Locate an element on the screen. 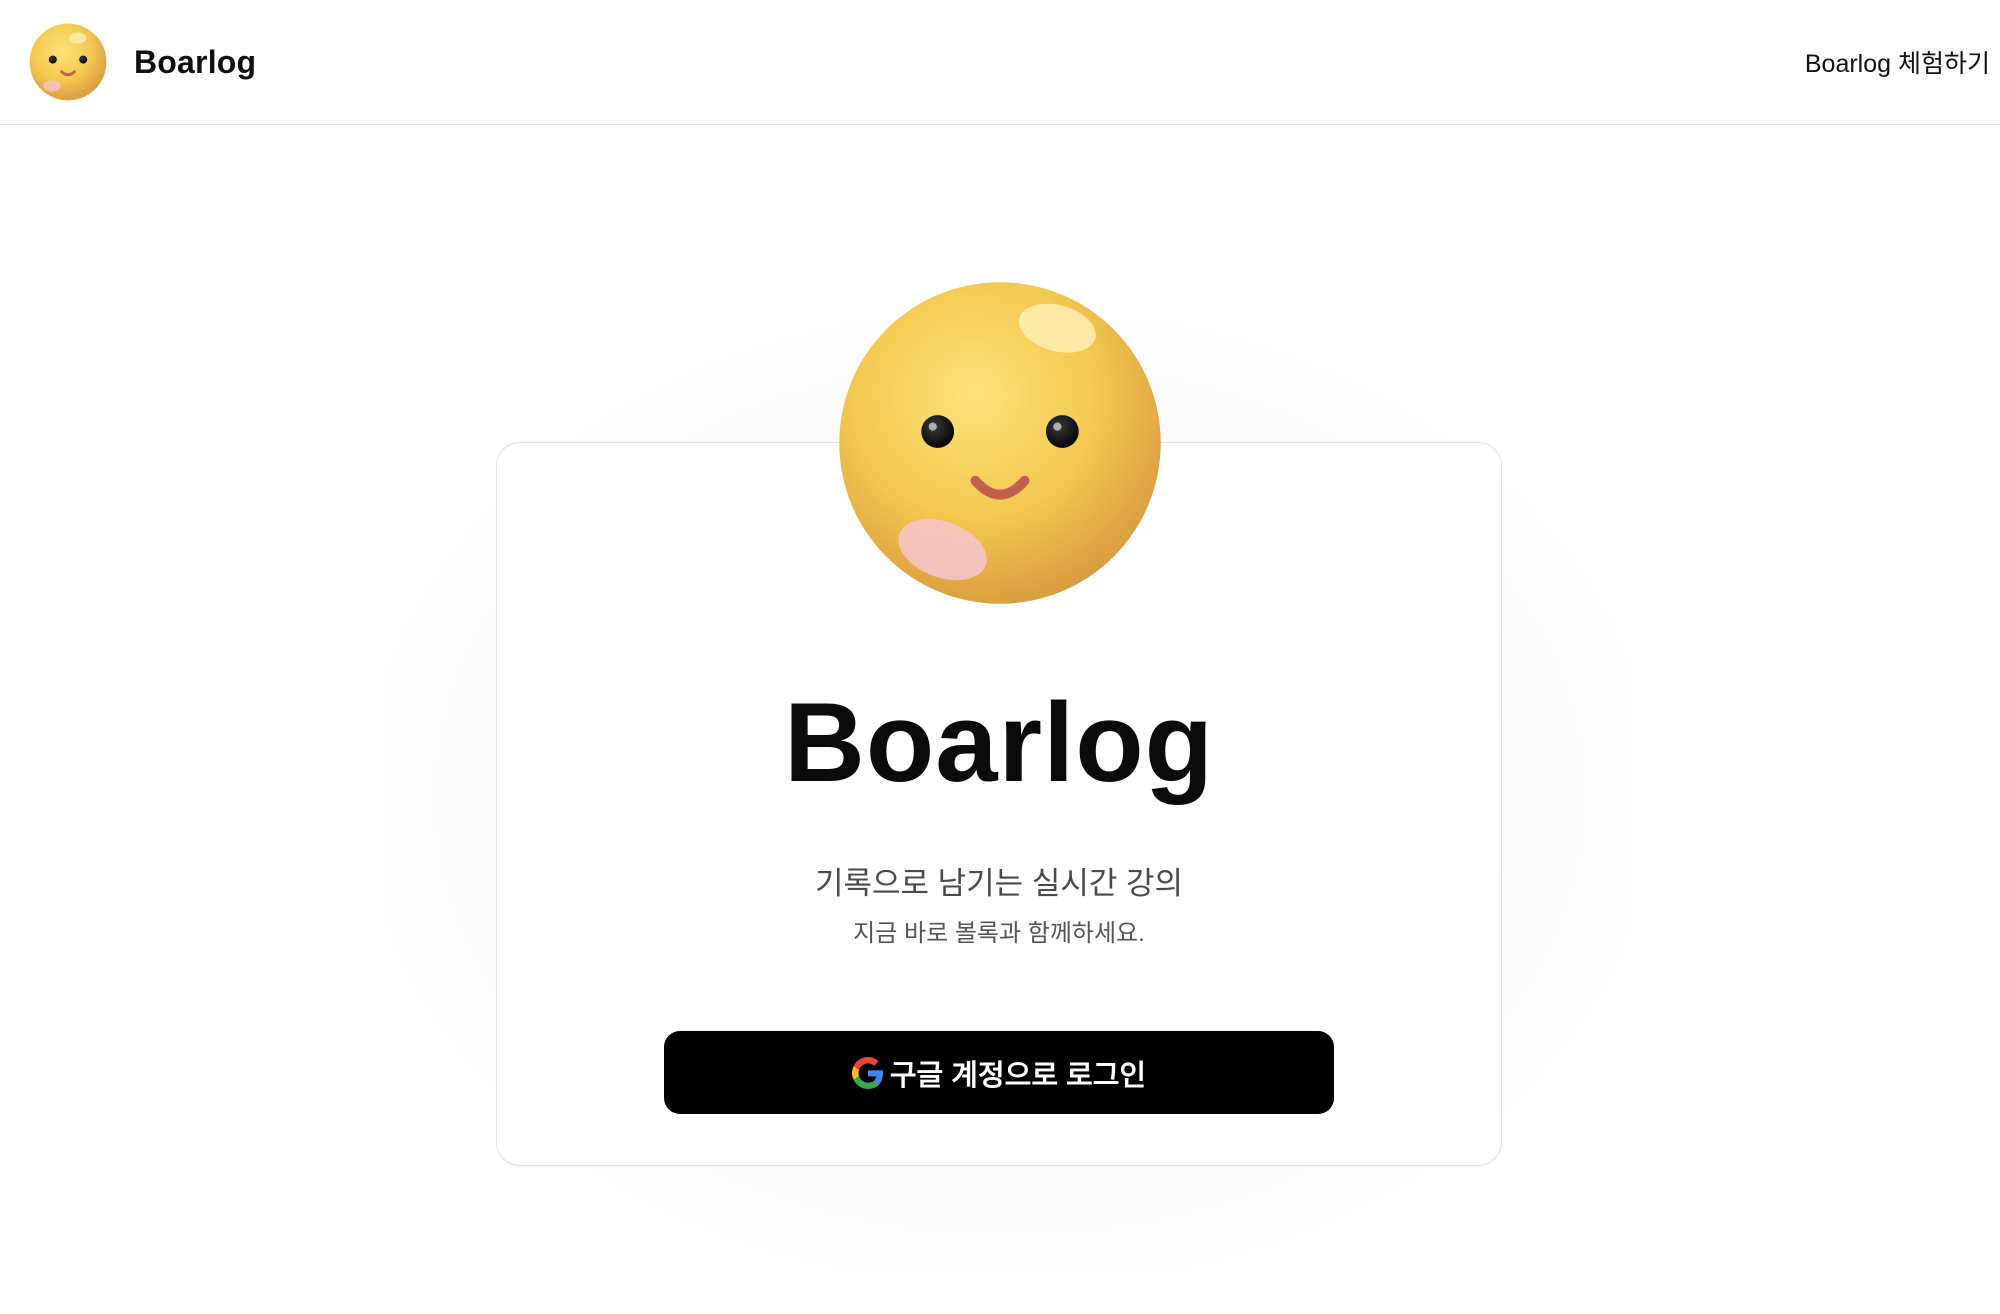 The image size is (2000, 1314). hero-title: Boarlog is located at coordinates (999, 742).